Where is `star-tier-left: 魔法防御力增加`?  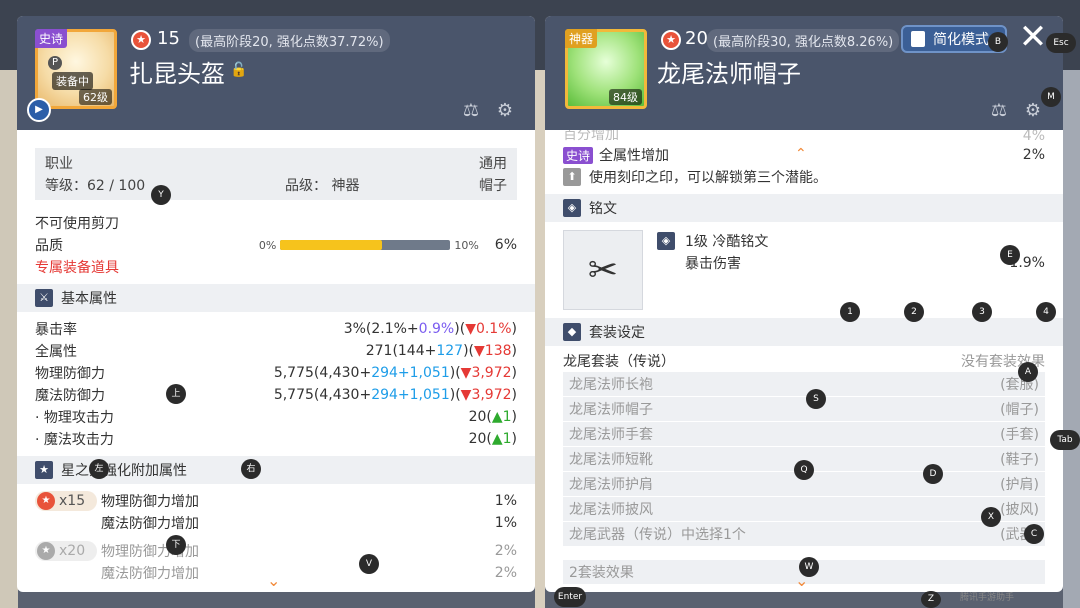
star-tier-left: 魔法防御力增加 is located at coordinates (117, 523).